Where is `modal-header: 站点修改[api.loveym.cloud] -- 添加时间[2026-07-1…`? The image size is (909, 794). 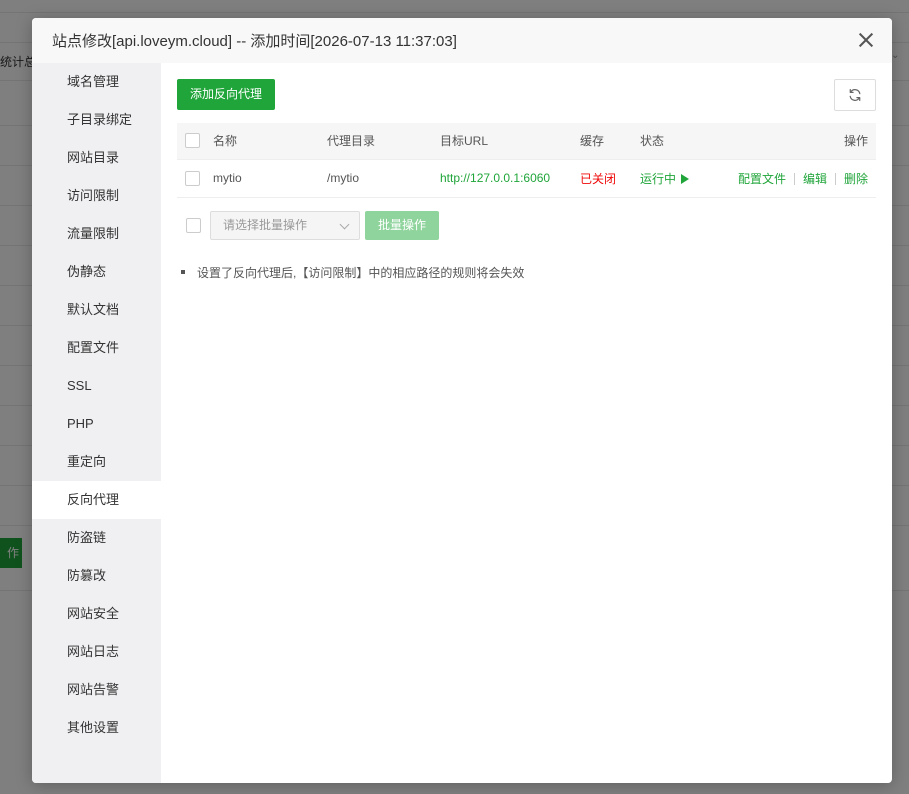
modal-header: 站点修改[api.loveym.cloud] -- 添加时间[2026-07-1… is located at coordinates (462, 40).